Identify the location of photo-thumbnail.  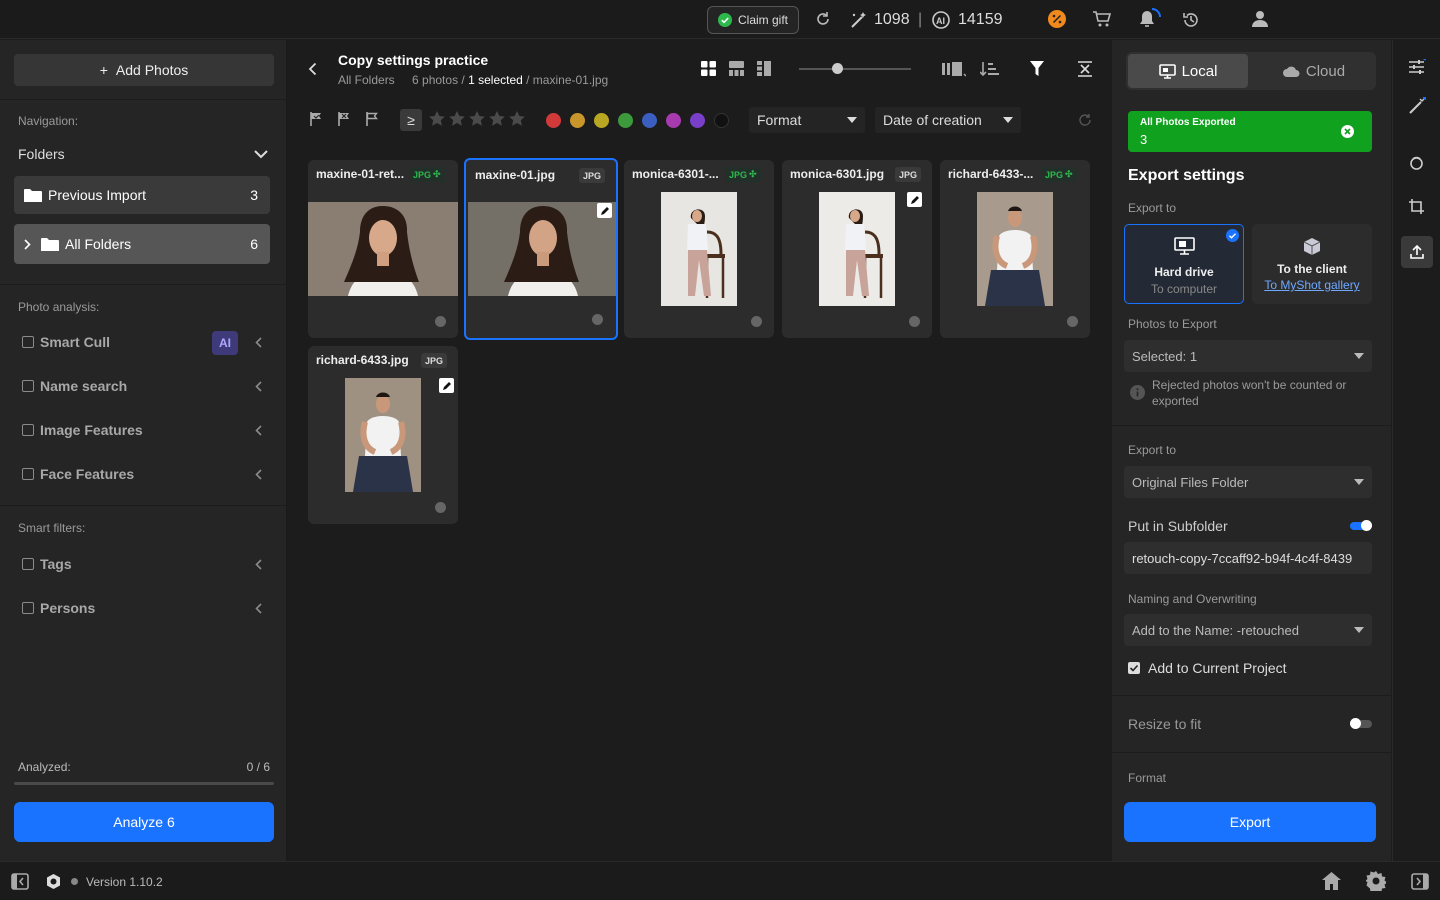
(1015, 249).